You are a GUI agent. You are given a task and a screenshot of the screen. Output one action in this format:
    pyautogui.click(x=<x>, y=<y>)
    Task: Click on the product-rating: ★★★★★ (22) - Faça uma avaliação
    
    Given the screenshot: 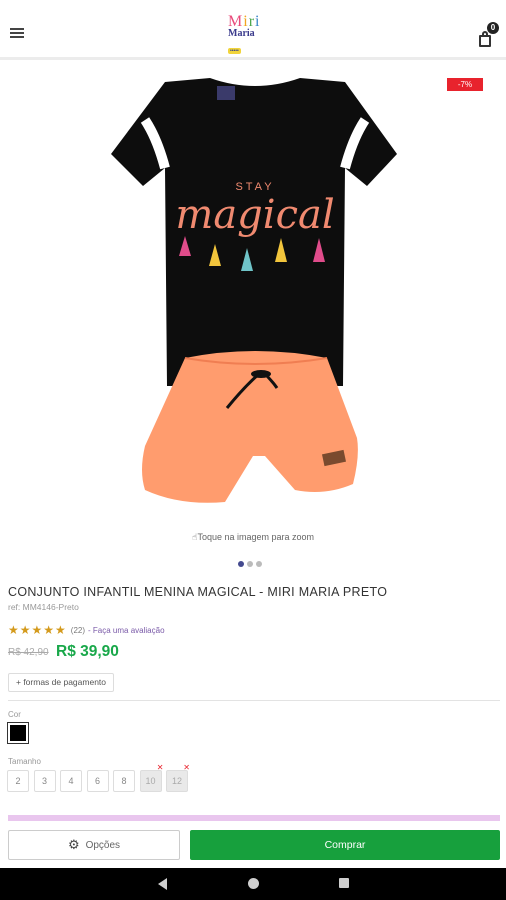 What is the action you would take?
    pyautogui.click(x=86, y=630)
    